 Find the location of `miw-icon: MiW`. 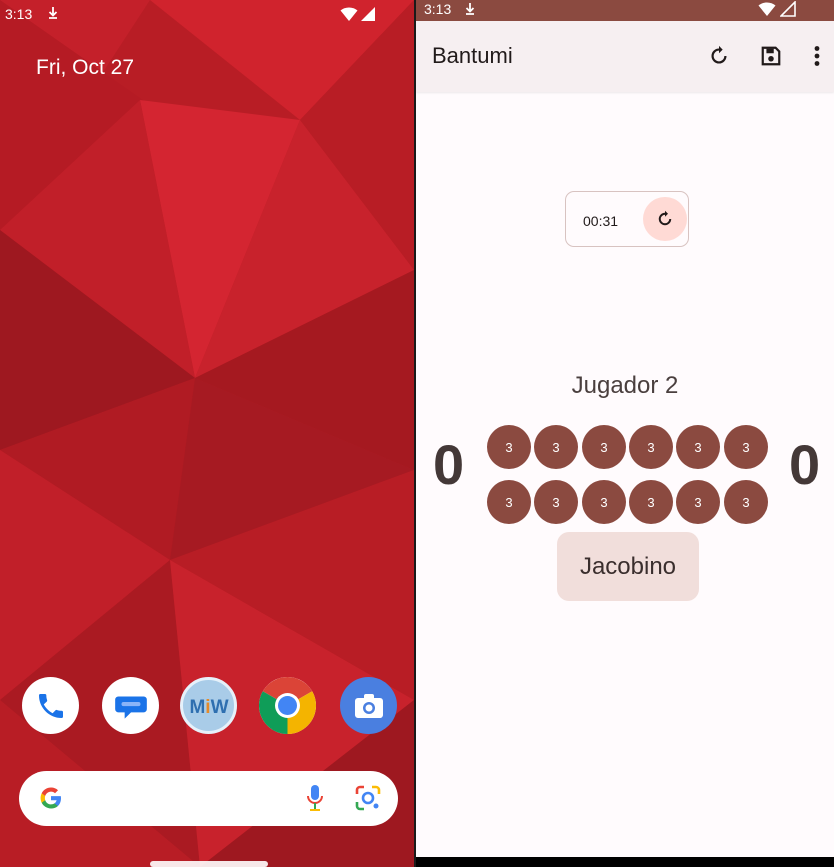

miw-icon: MiW is located at coordinates (208, 707).